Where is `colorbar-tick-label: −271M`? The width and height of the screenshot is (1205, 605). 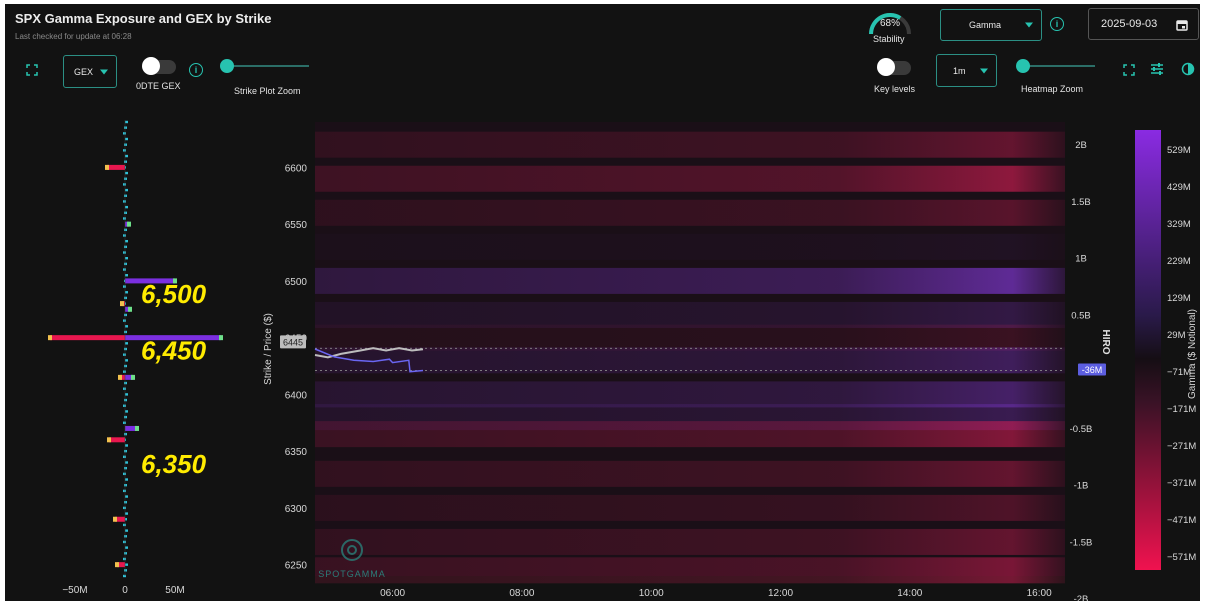
colorbar-tick-label: −271M is located at coordinates (1181, 446).